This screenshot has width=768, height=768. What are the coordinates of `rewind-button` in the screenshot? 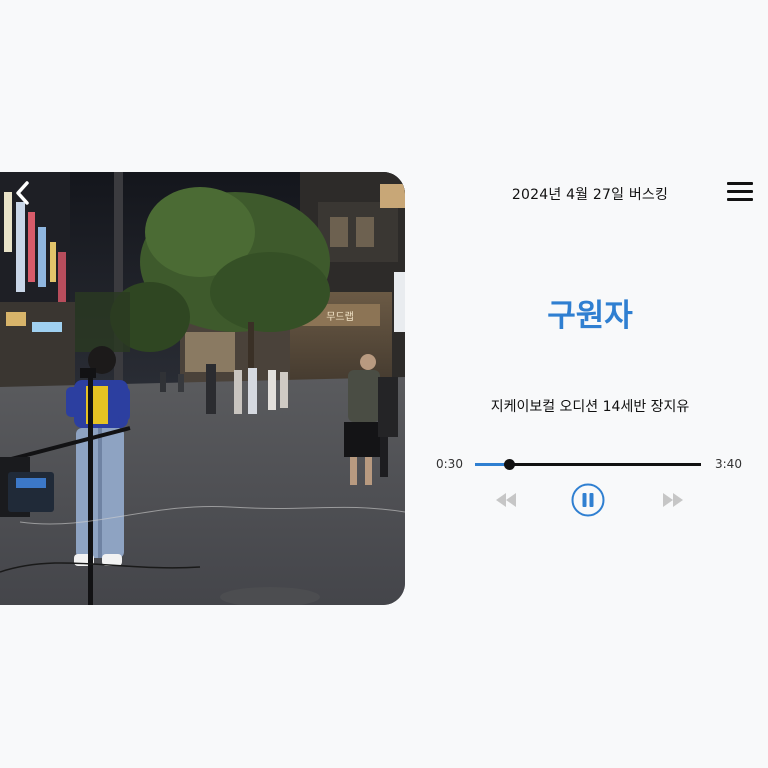 It's located at (506, 500).